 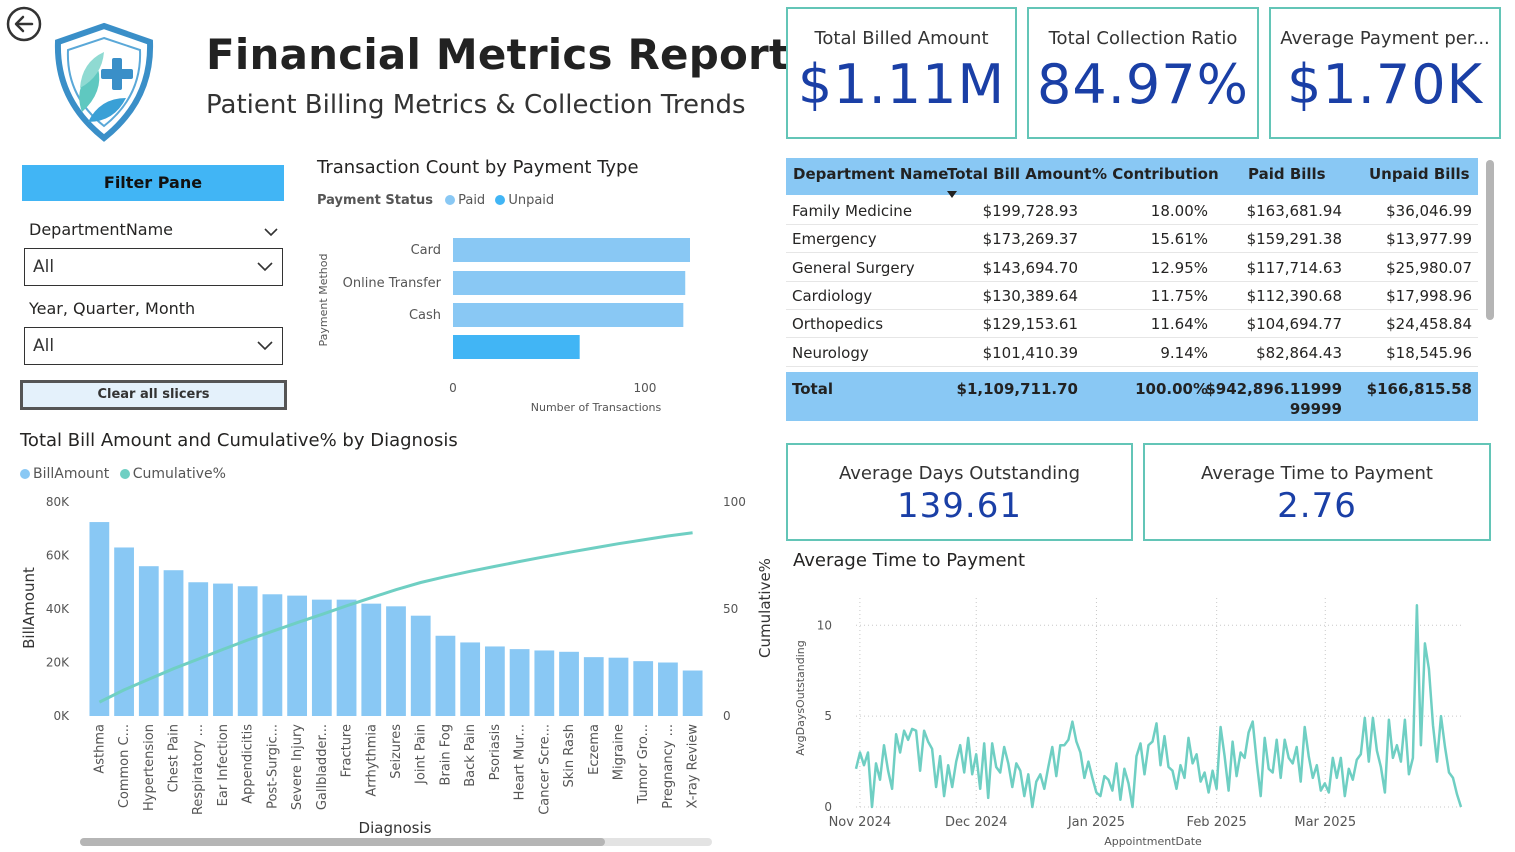 I want to click on category-label: X-ray Review, so click(x=693, y=766).